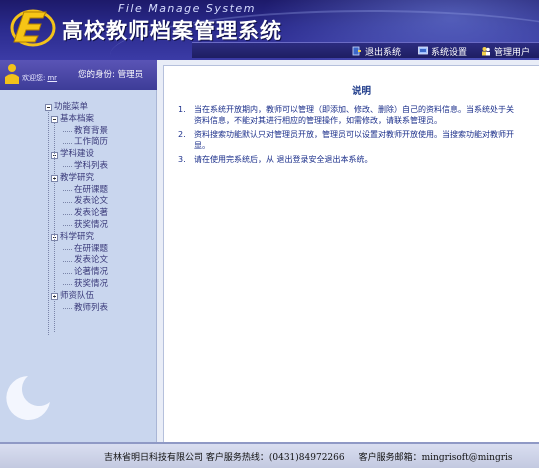  I want to click on app-title: 高校教师档案管理系统, so click(172, 31).